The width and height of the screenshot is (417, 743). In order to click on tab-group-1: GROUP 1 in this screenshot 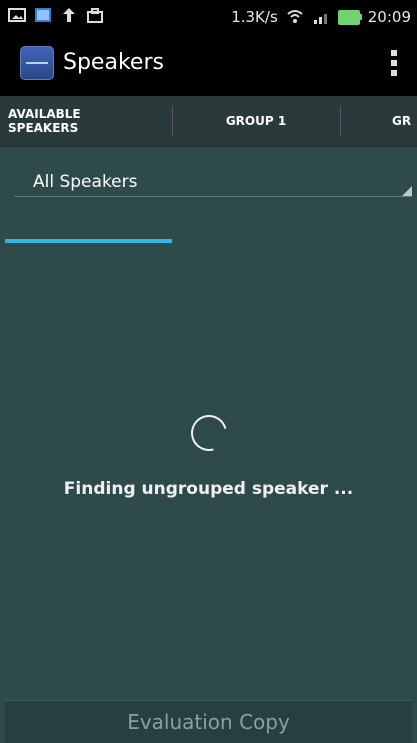, I will do `click(256, 121)`.